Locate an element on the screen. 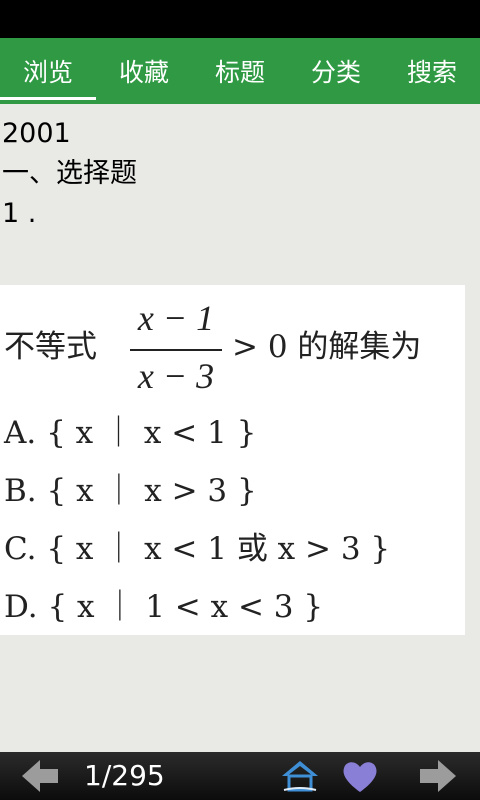  question-stem-prefix: 不等式 is located at coordinates (50, 347).